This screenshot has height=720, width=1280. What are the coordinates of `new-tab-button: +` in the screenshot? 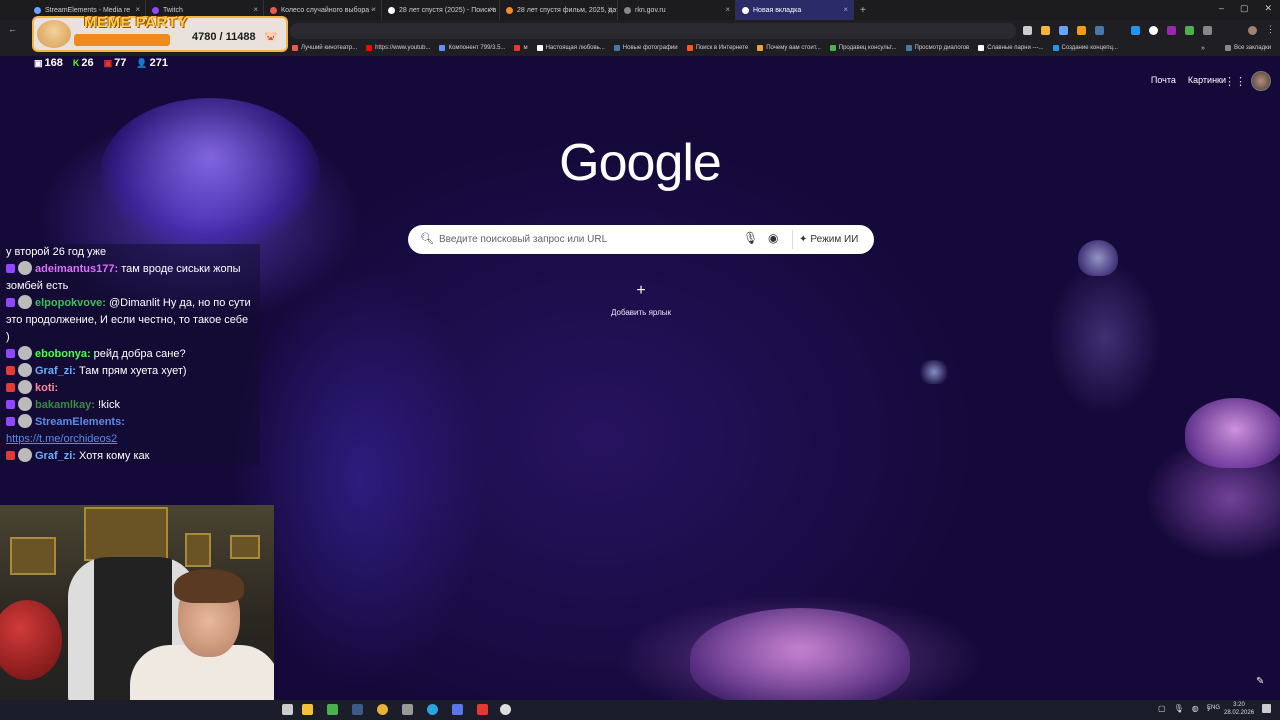 It's located at (863, 10).